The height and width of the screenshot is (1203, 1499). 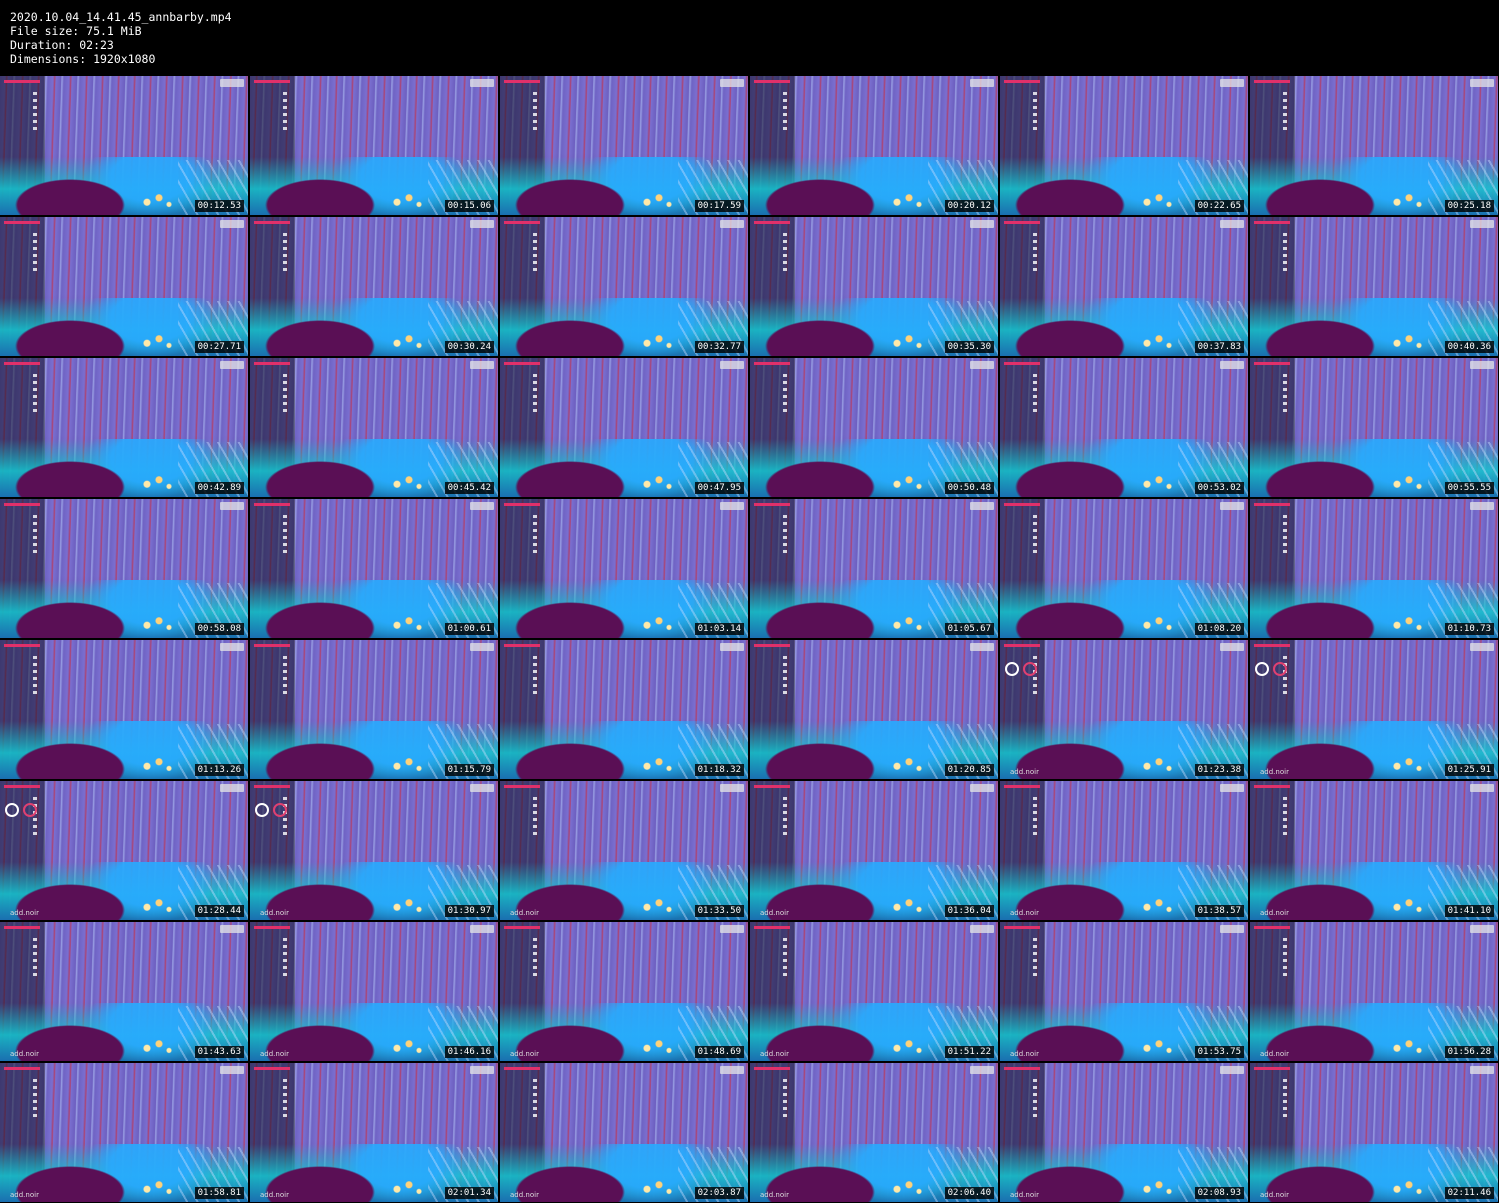 What do you see at coordinates (124, 709) in the screenshot?
I see `video-thumbnail: 01:13.26` at bounding box center [124, 709].